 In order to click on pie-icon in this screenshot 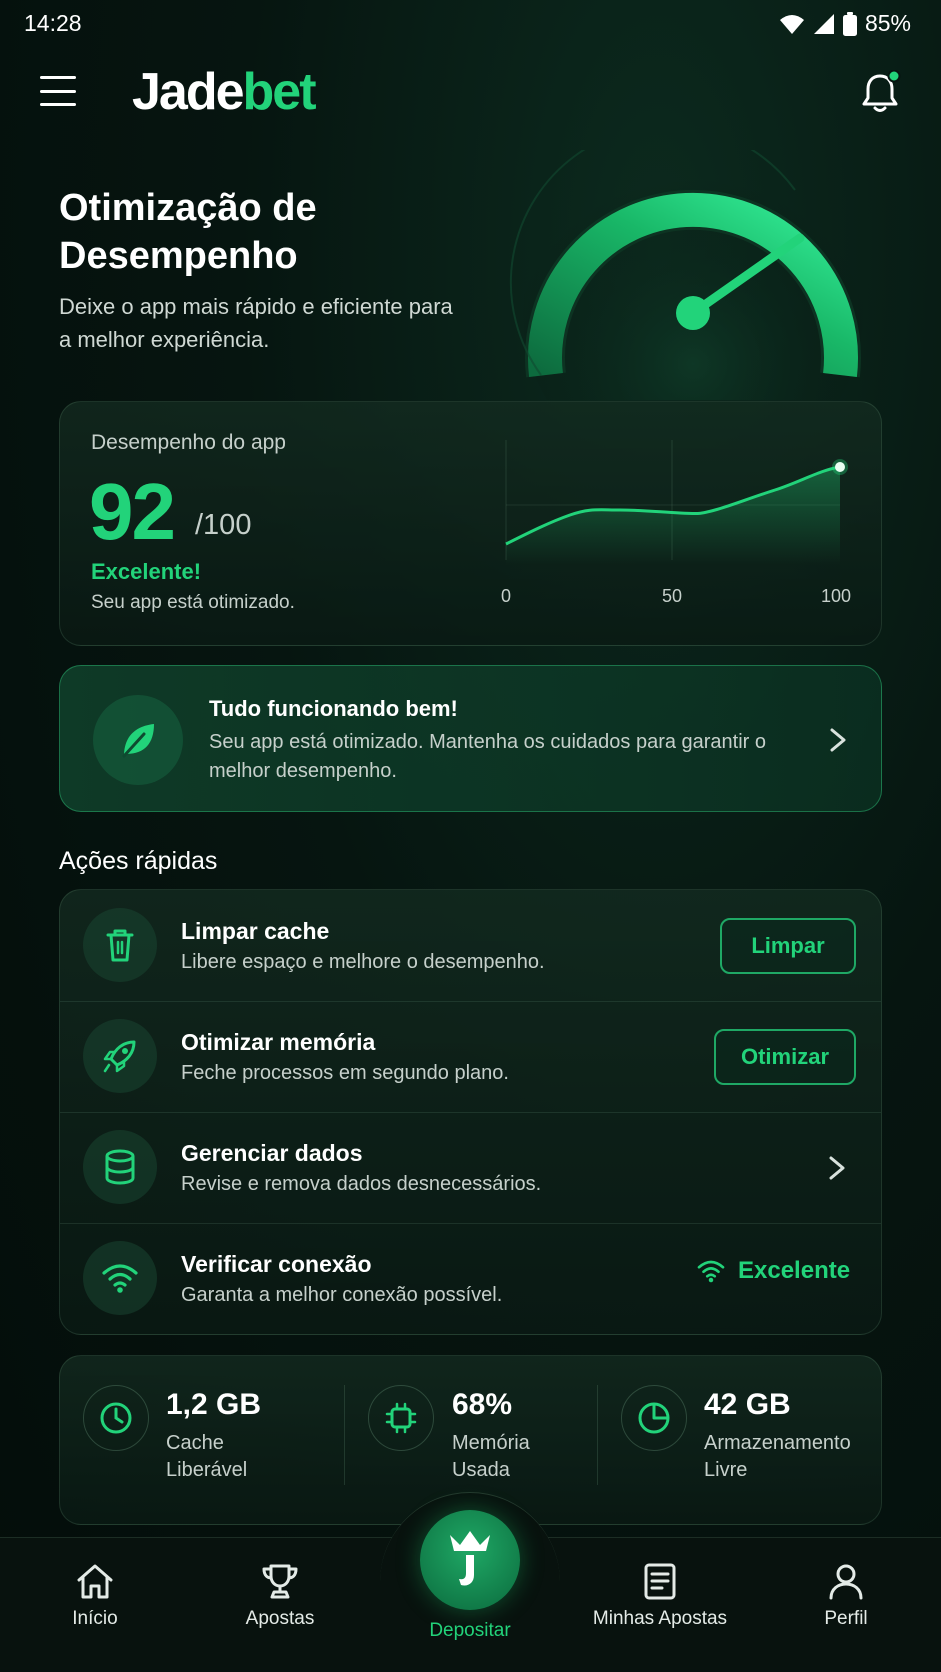, I will do `click(654, 1418)`.